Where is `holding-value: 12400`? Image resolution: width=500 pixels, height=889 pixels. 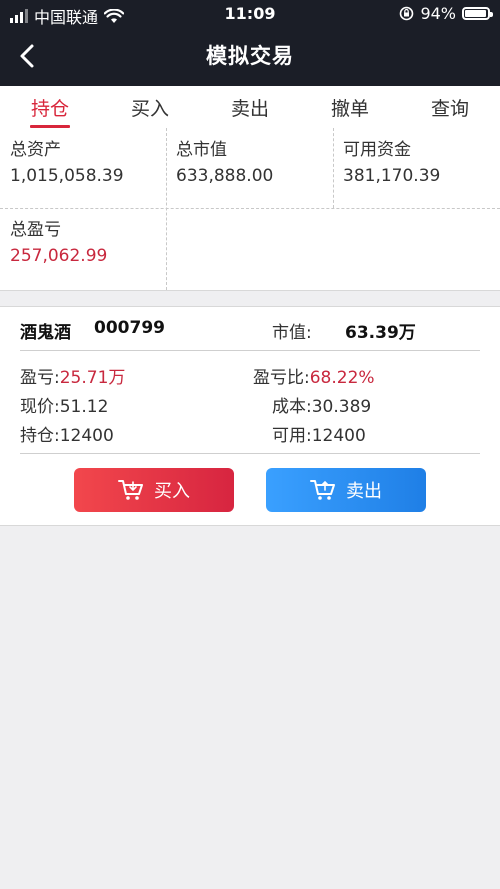 holding-value: 12400 is located at coordinates (86, 436).